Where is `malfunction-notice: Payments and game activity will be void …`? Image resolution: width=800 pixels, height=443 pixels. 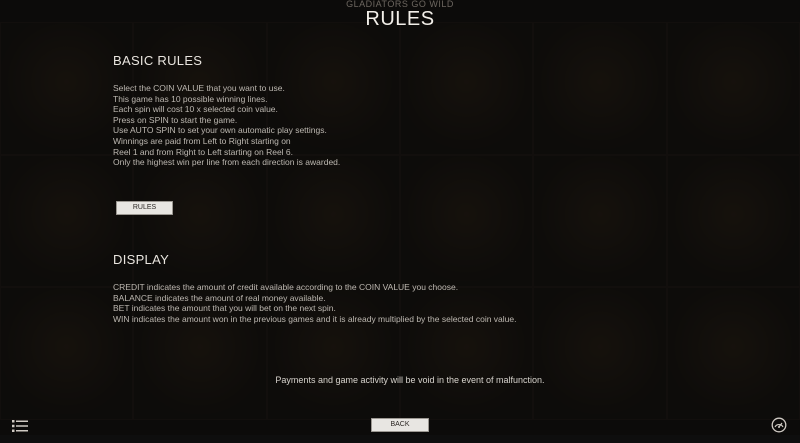 malfunction-notice: Payments and game activity will be void … is located at coordinates (410, 380).